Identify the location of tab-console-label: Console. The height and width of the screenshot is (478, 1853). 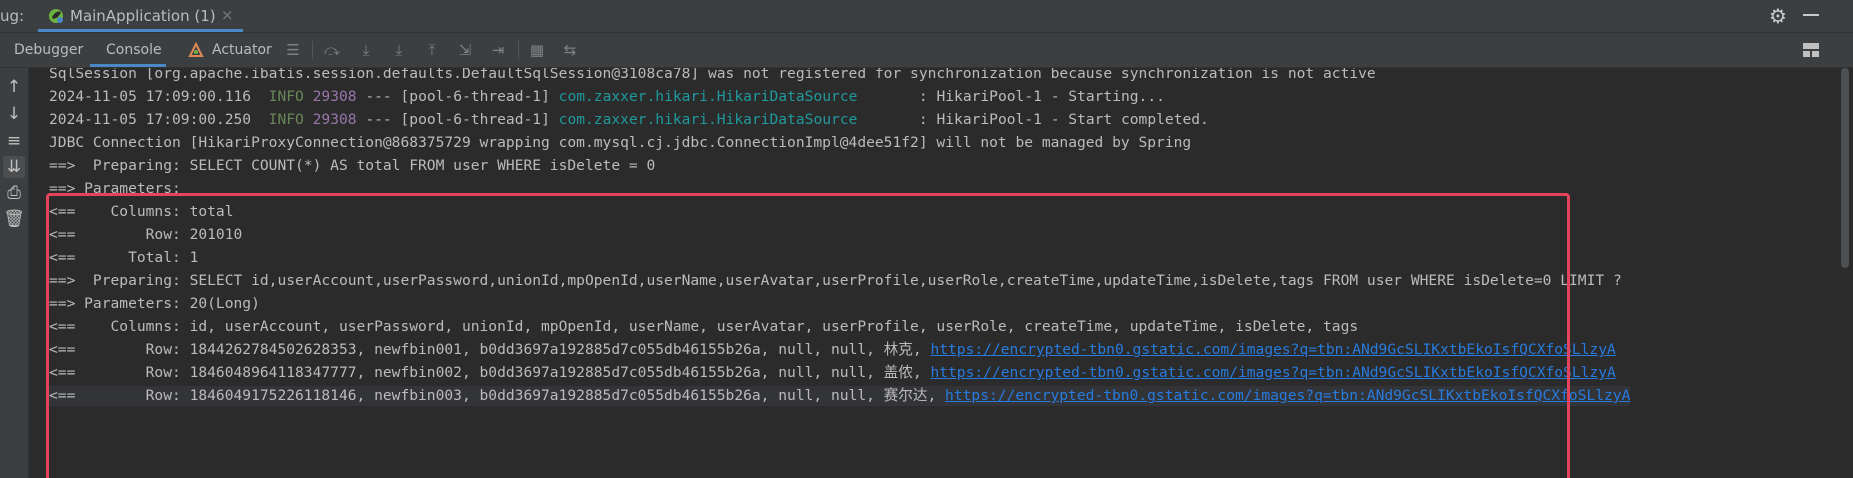
(134, 50).